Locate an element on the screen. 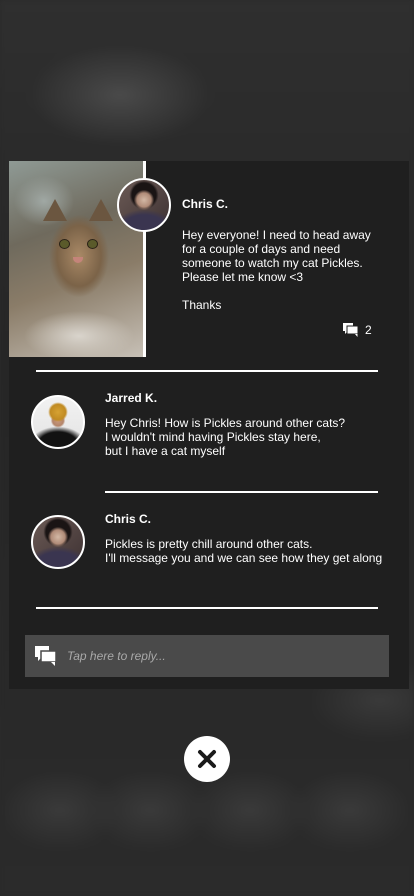 Image resolution: width=414 pixels, height=896 pixels. close-button is located at coordinates (207, 759).